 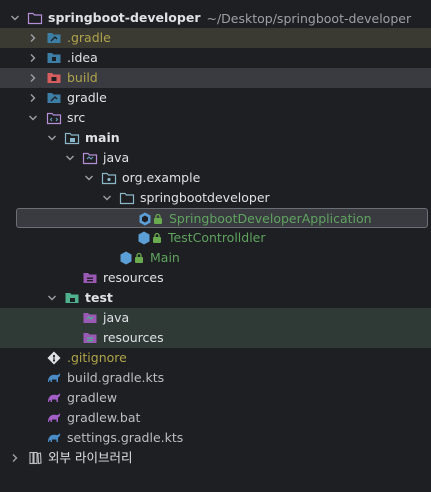 I want to click on tree-row-gradle: gradle, so click(x=215, y=98).